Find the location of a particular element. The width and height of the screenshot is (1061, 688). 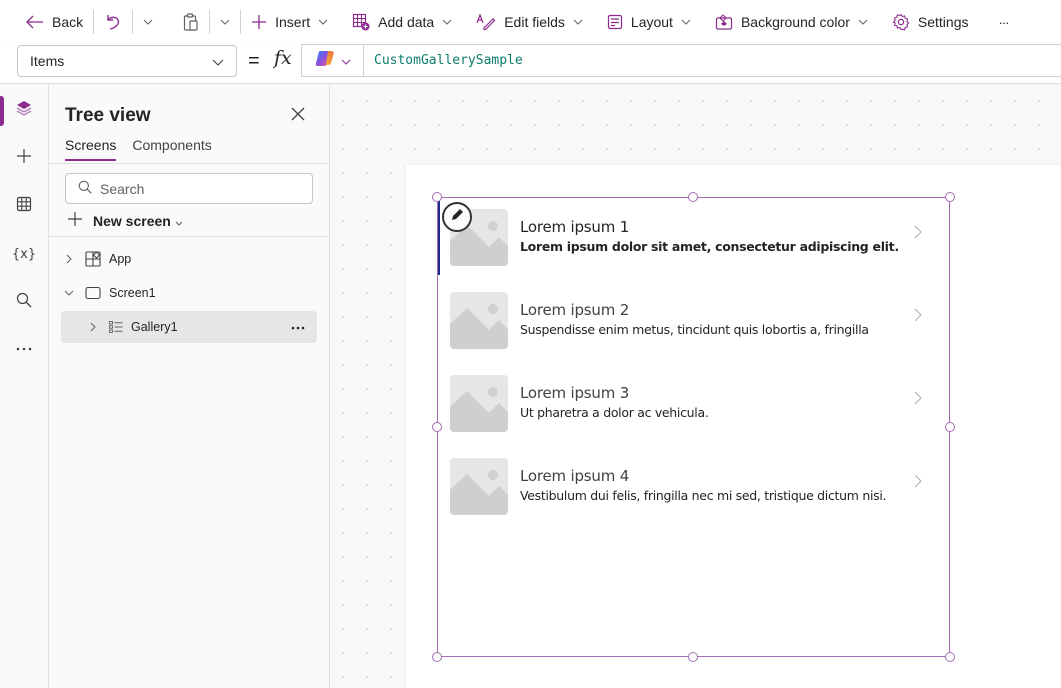

arrow-left-icon is located at coordinates (35, 22).